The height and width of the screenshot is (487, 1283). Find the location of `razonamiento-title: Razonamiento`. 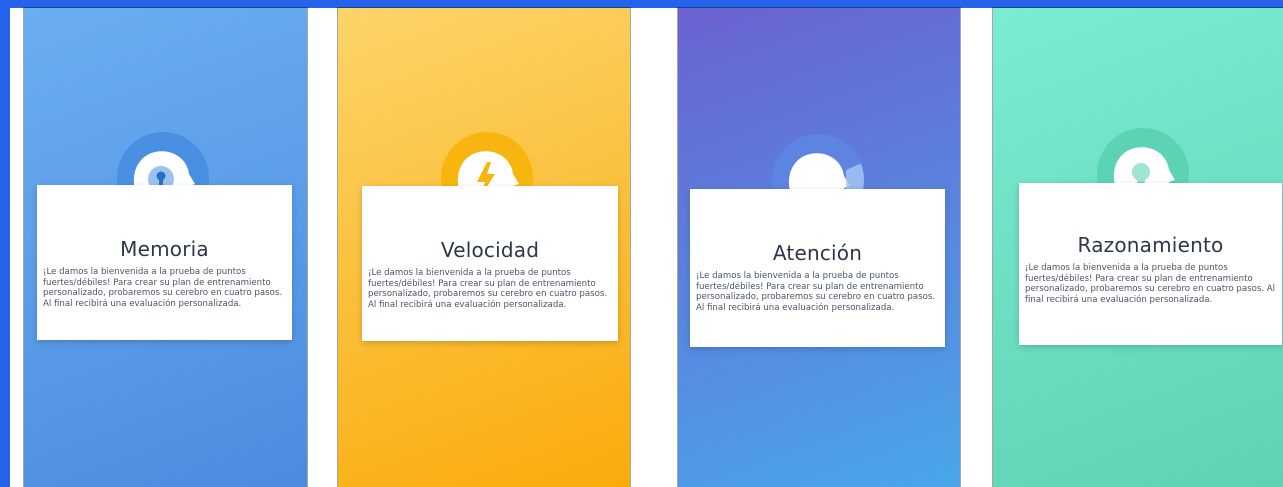

razonamiento-title: Razonamiento is located at coordinates (1150, 245).